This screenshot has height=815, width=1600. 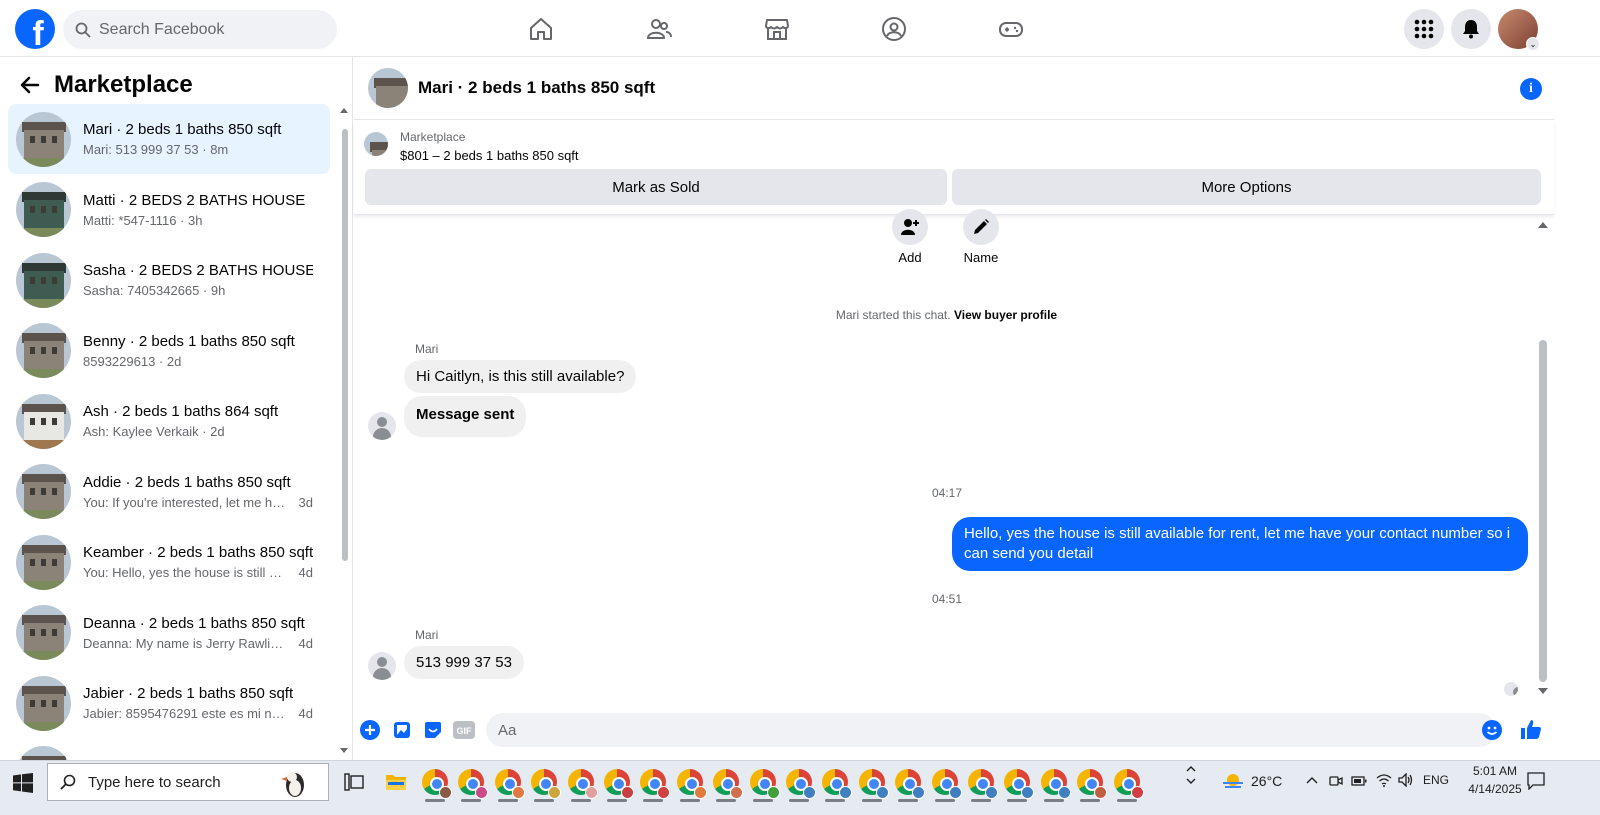 What do you see at coordinates (345, 345) in the screenshot?
I see `sidebar-scroll-thumb` at bounding box center [345, 345].